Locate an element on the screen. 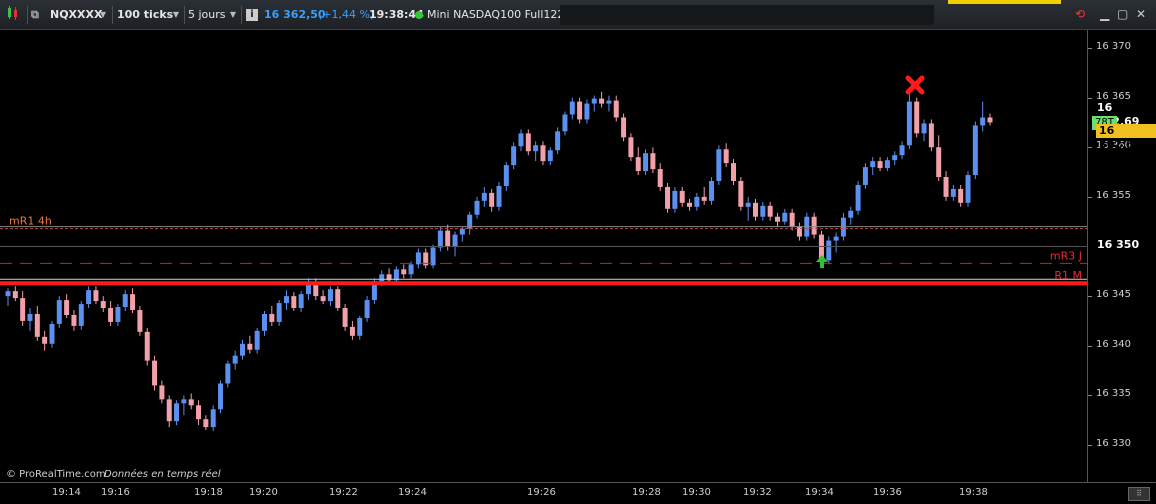  interval-selector: 100 ticks ▼ is located at coordinates (149, 15).